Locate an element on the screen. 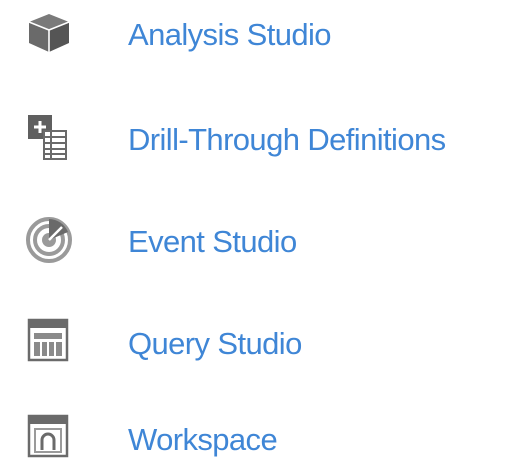 The image size is (518, 470). menu-item-analysis-studio: Analysis Studio is located at coordinates (259, 34).